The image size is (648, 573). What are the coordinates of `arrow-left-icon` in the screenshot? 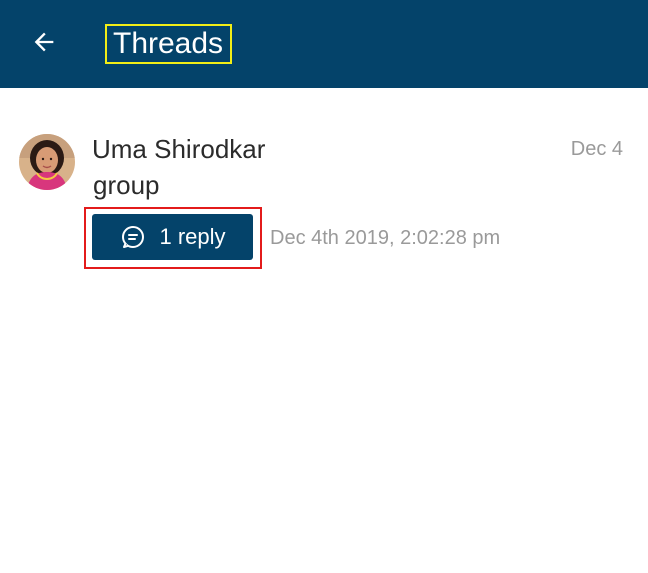 It's located at (44, 44).